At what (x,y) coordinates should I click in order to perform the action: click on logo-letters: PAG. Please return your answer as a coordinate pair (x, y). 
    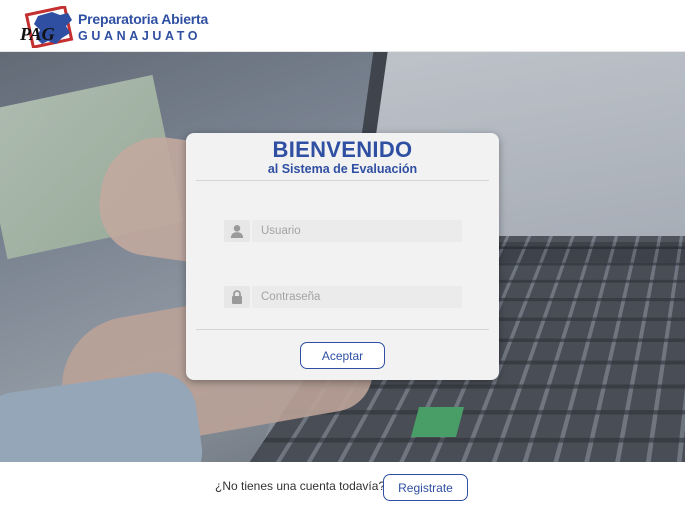
    Looking at the image, I should click on (37, 34).